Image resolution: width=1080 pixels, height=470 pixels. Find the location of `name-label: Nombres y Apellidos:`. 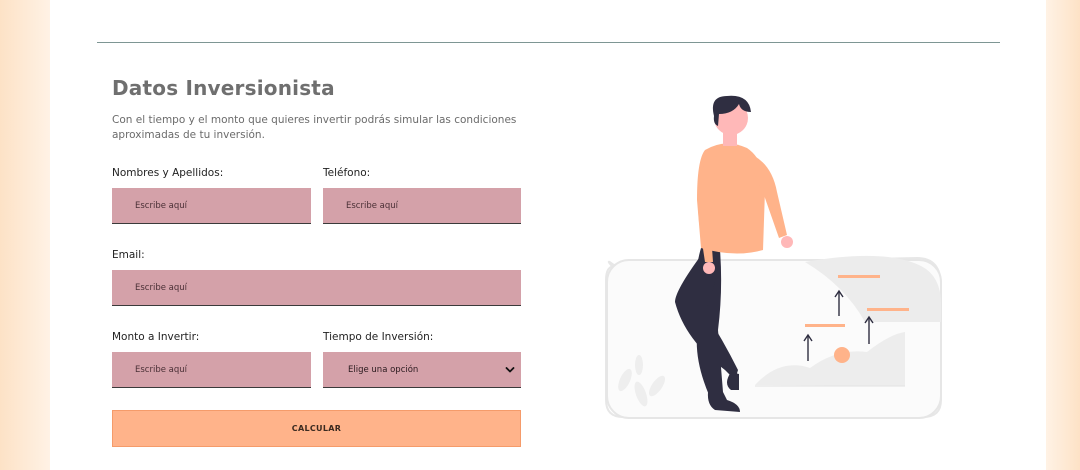

name-label: Nombres y Apellidos: is located at coordinates (168, 173).